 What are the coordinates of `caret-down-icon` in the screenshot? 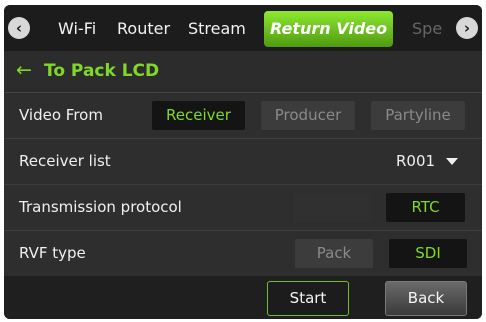 It's located at (452, 161).